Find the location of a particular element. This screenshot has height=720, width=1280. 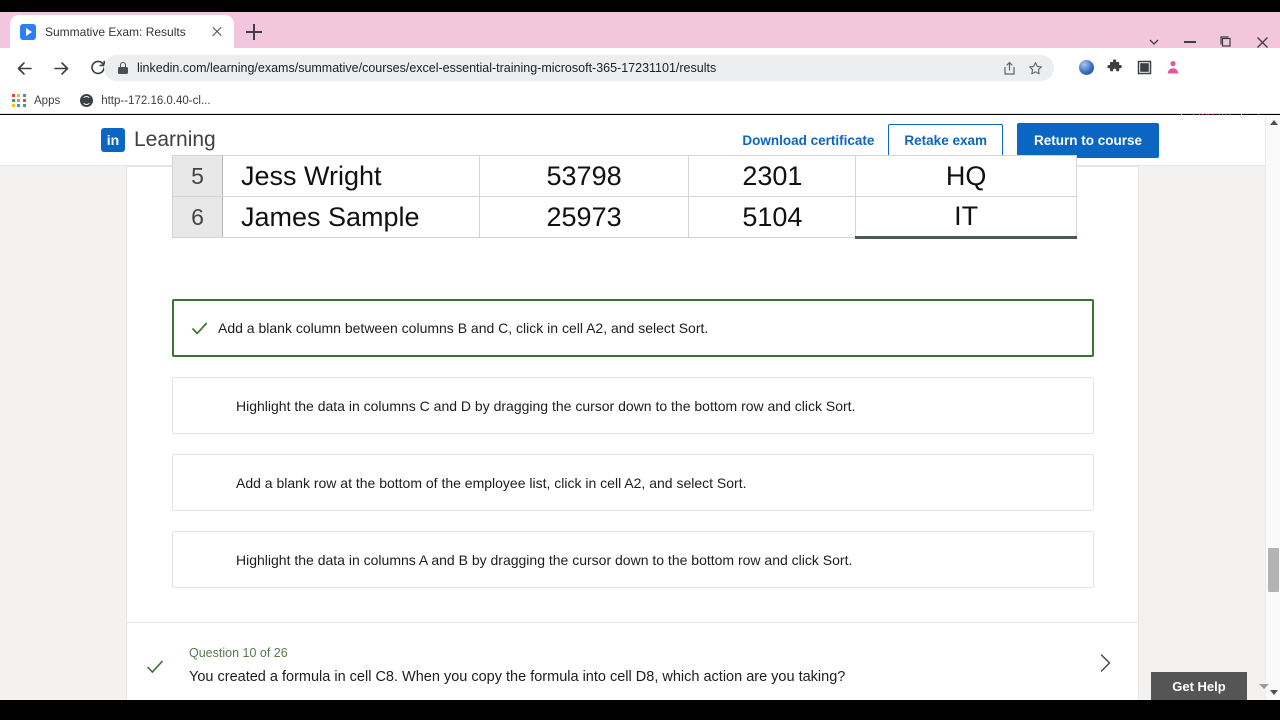

table-row: 5 Jess Wright 53798 2301 HQ is located at coordinates (624, 176).